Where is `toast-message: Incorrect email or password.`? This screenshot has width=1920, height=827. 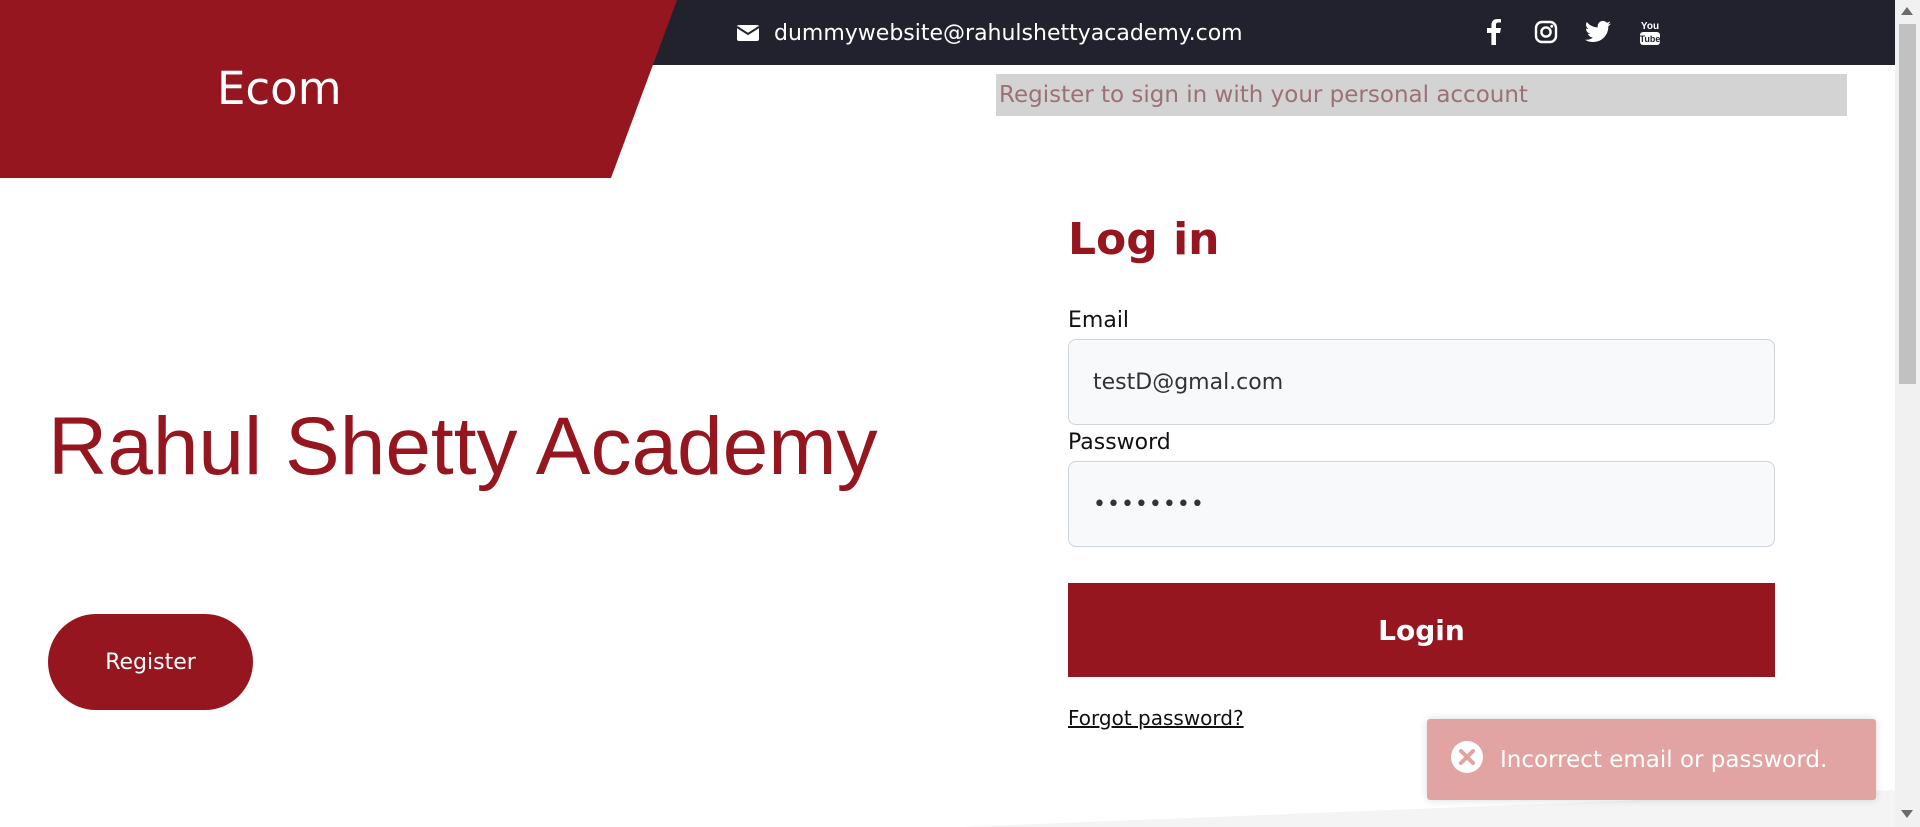
toast-message: Incorrect email or password. is located at coordinates (1664, 759).